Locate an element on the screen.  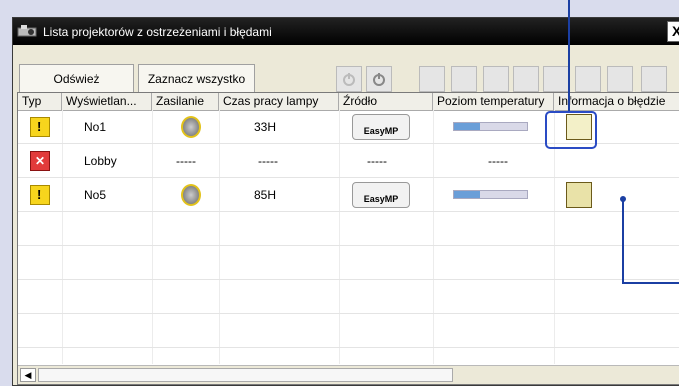
display-name: Lobby is located at coordinates (100, 160).